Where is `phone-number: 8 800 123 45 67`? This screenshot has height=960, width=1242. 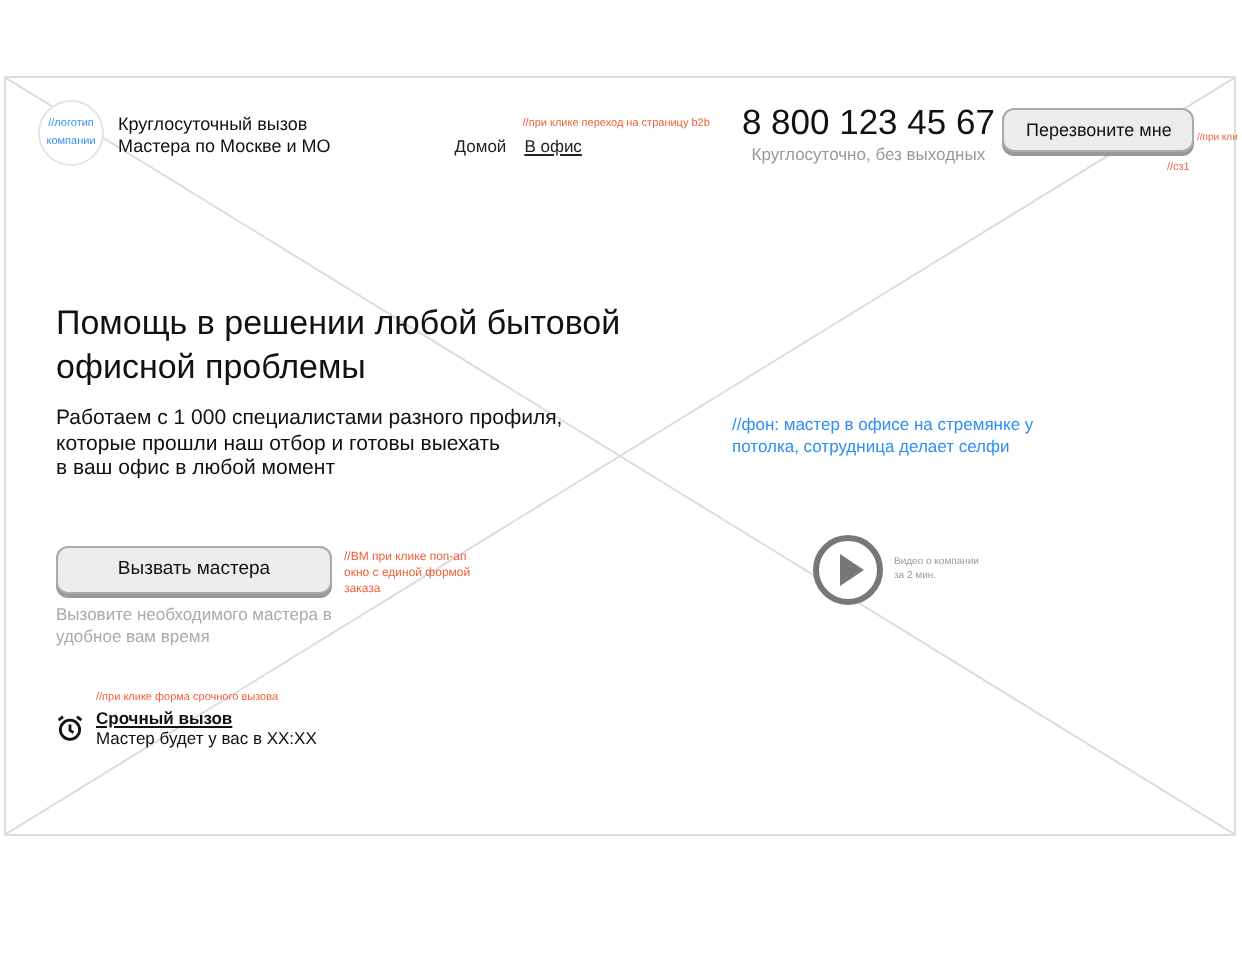
phone-number: 8 800 123 45 67 is located at coordinates (868, 122).